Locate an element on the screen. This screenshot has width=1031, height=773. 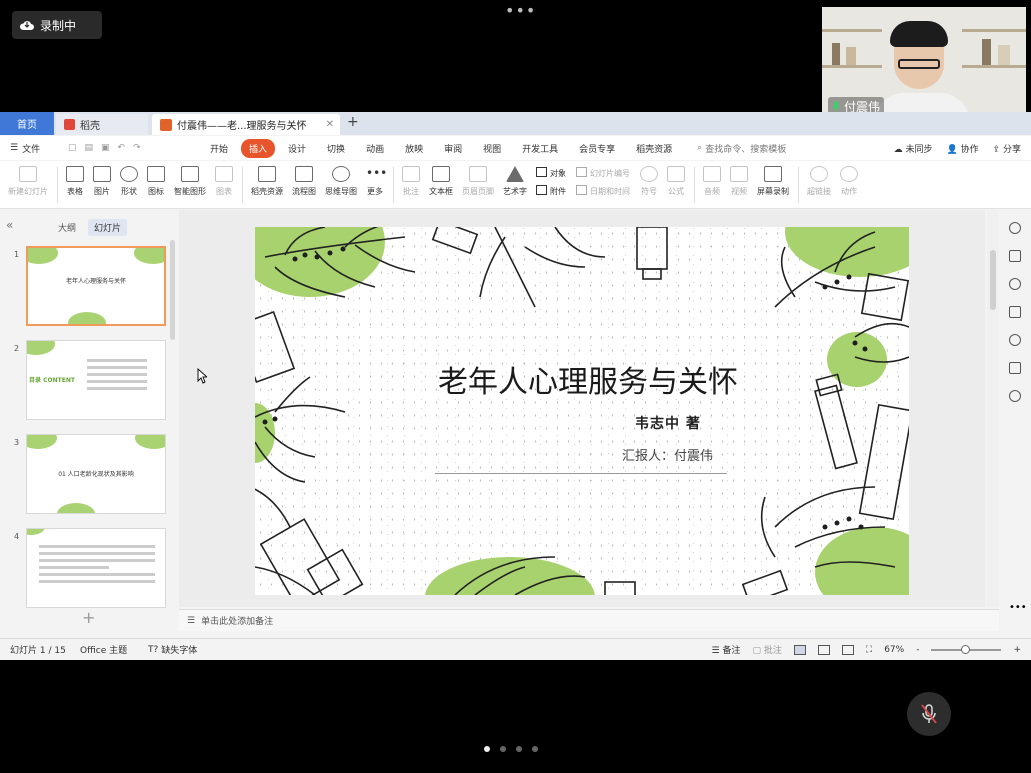
notes-pane: ☰ 单击此处添加备注 is located at coordinates (589, 620).